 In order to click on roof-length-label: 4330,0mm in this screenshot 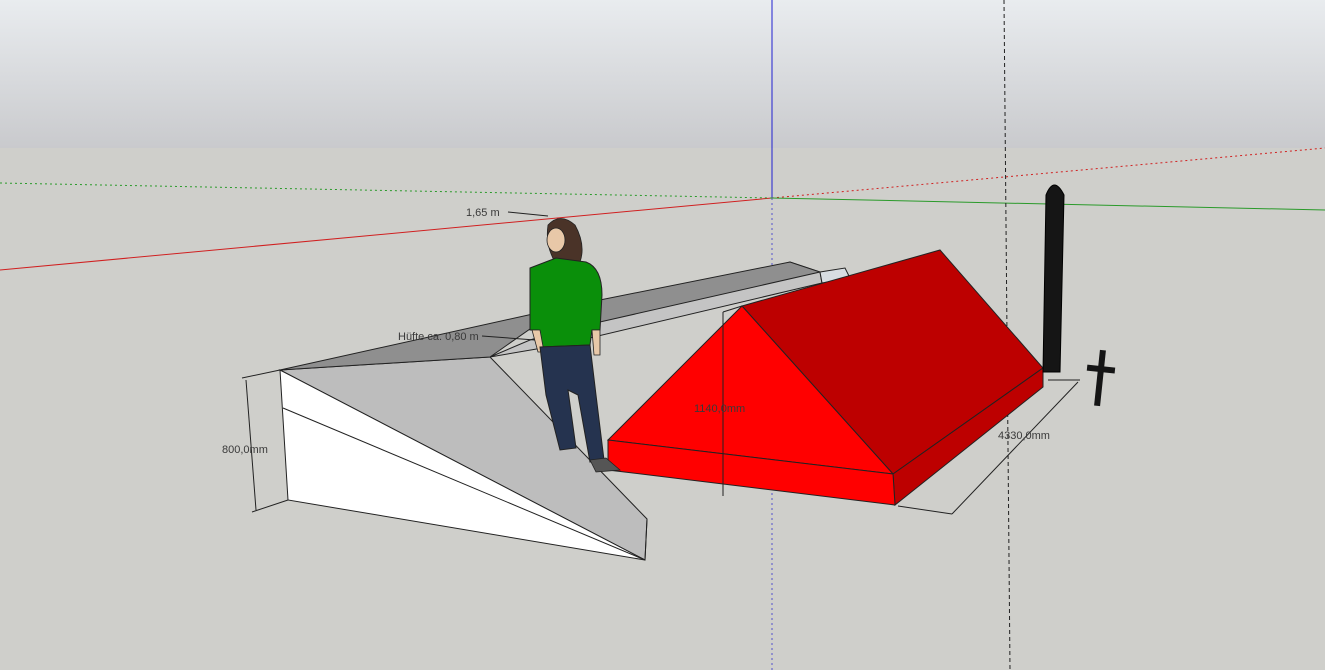, I will do `click(1024, 436)`.